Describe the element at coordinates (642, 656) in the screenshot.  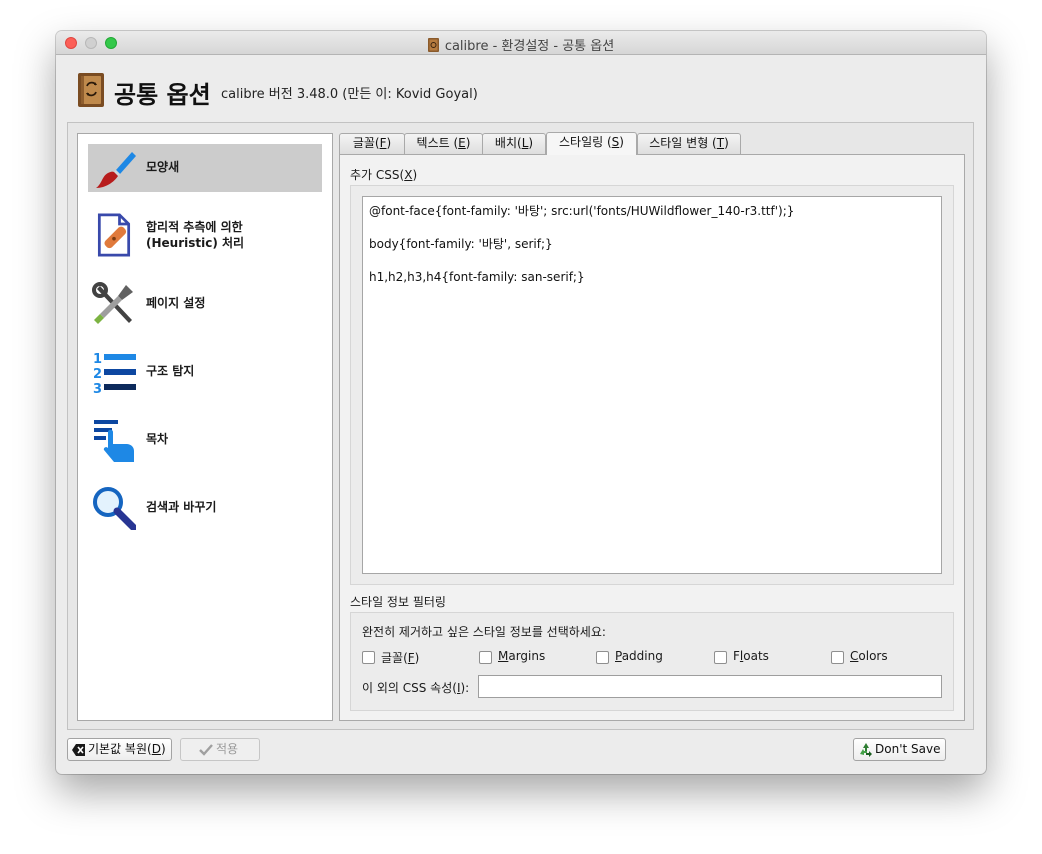
I see `option-text-end: adding` at that location.